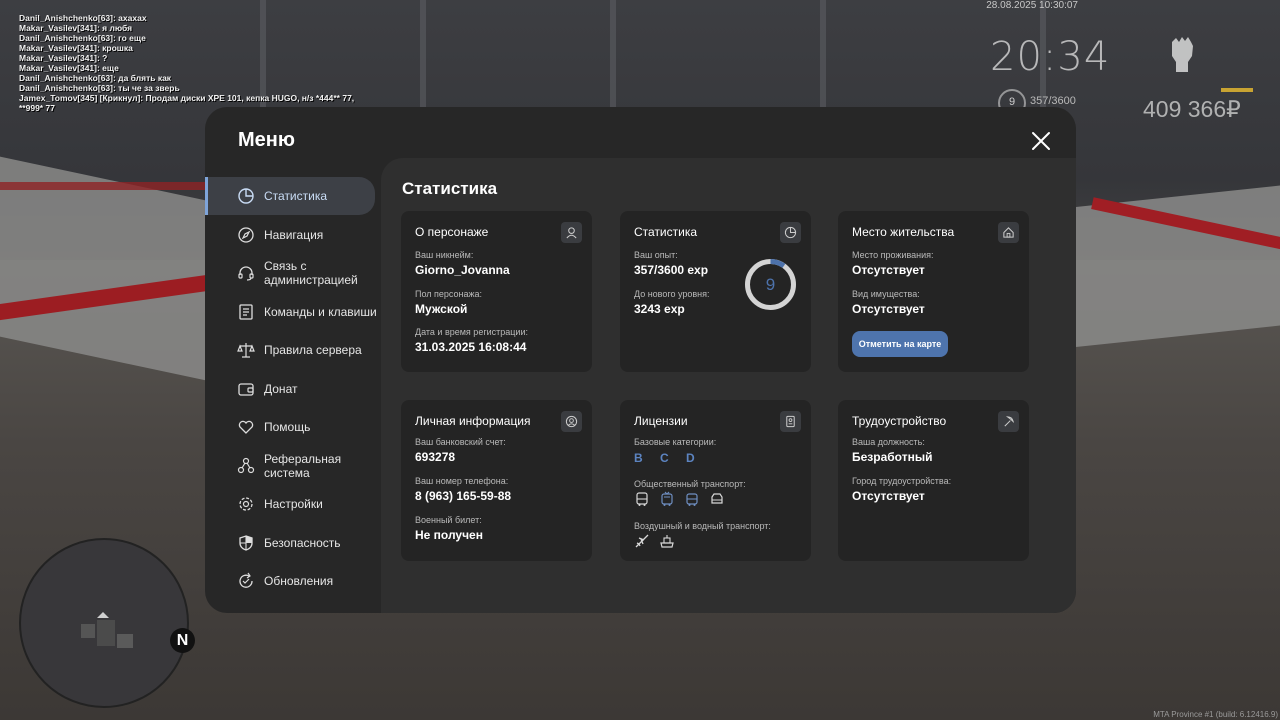  I want to click on boat-icon, so click(667, 541).